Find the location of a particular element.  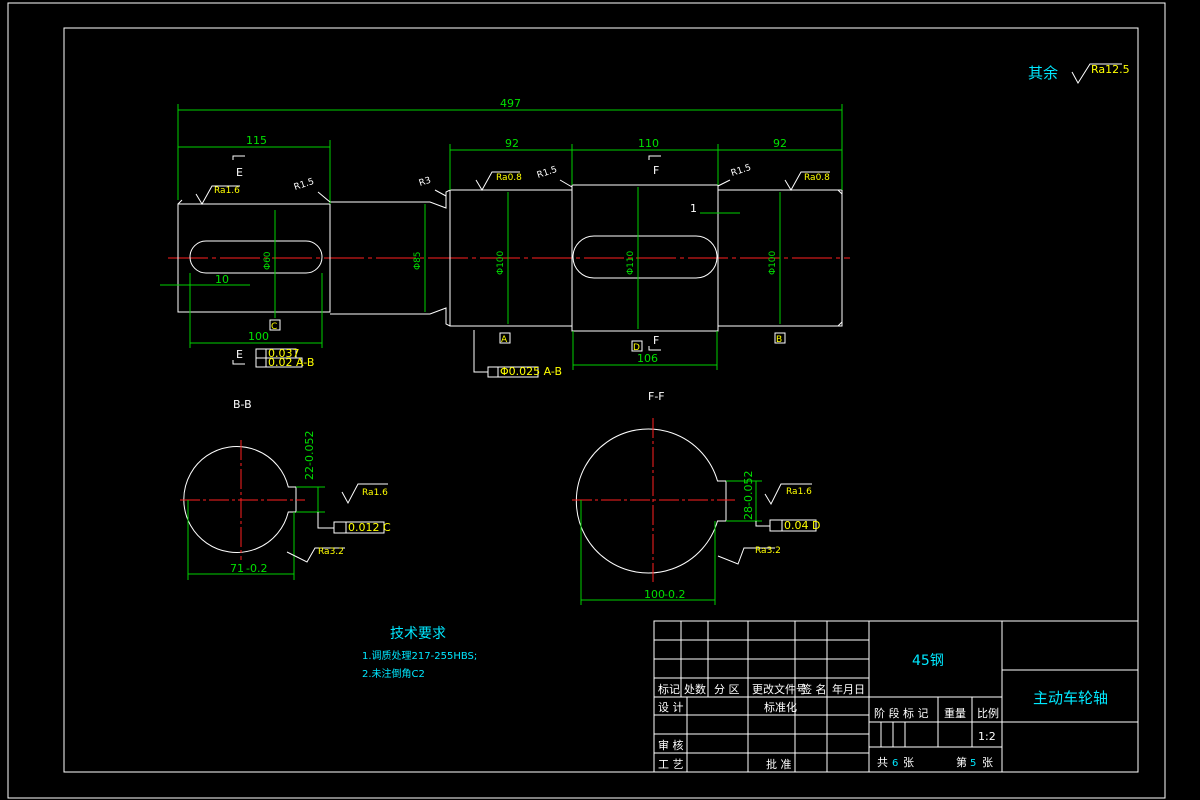

section-label-bb: B-B is located at coordinates (242, 404).